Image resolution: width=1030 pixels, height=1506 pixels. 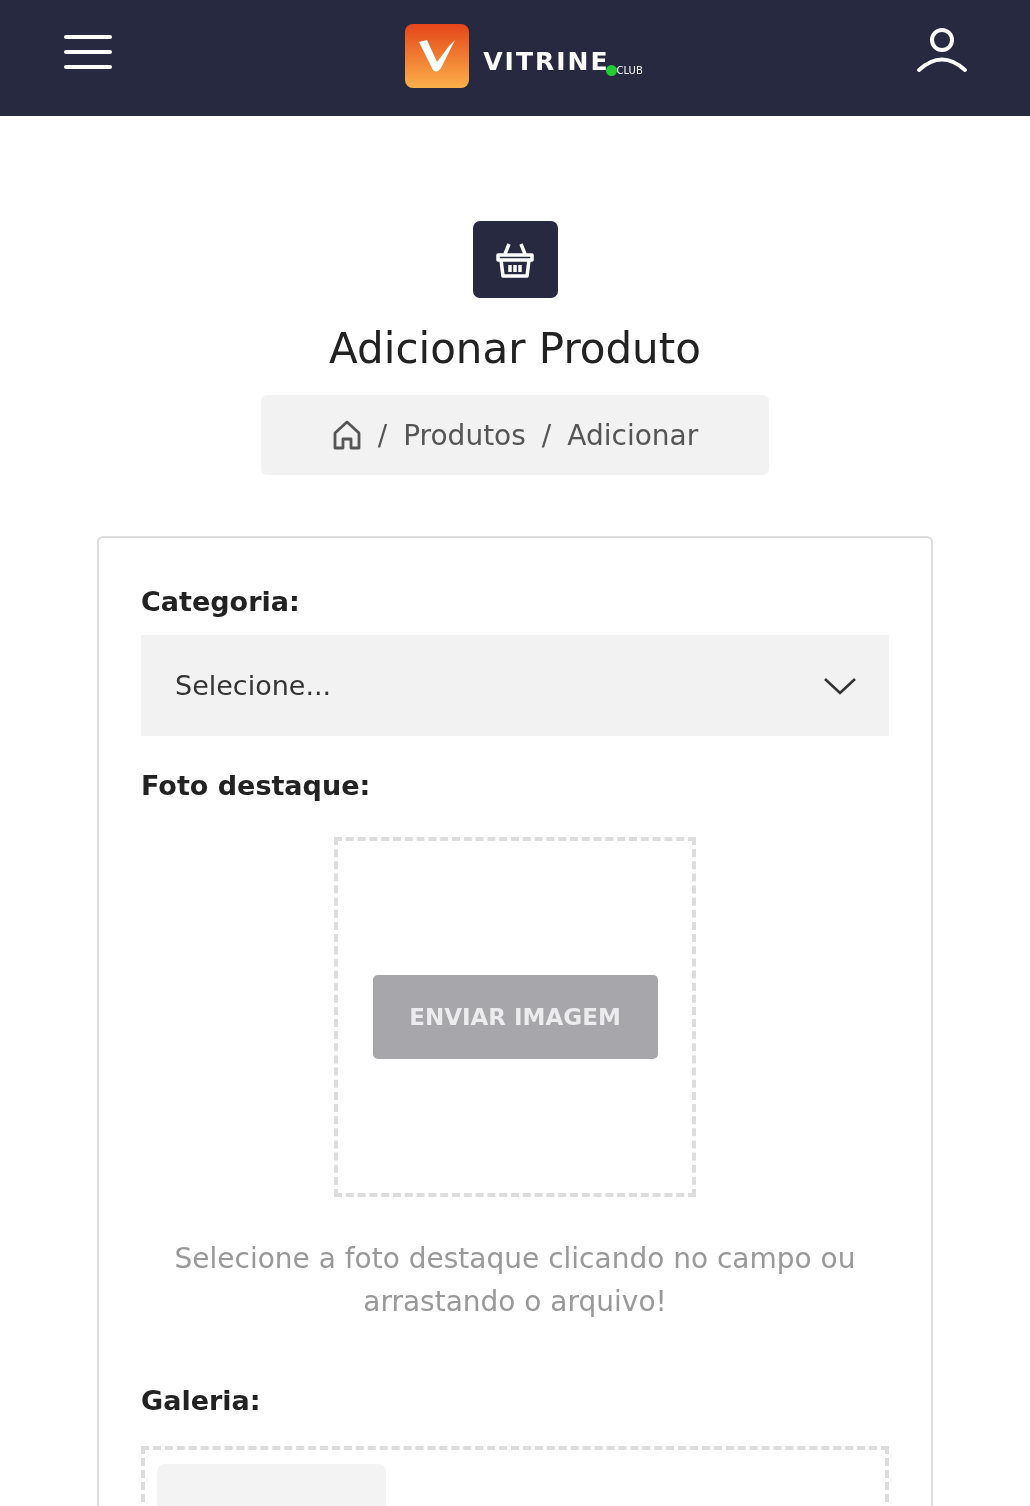 I want to click on user-icon, so click(x=942, y=50).